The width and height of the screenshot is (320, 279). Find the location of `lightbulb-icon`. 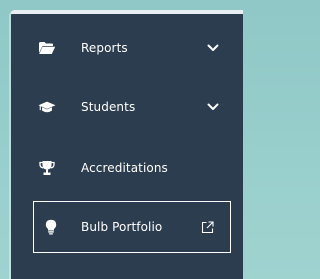

lightbulb-icon is located at coordinates (51, 227).